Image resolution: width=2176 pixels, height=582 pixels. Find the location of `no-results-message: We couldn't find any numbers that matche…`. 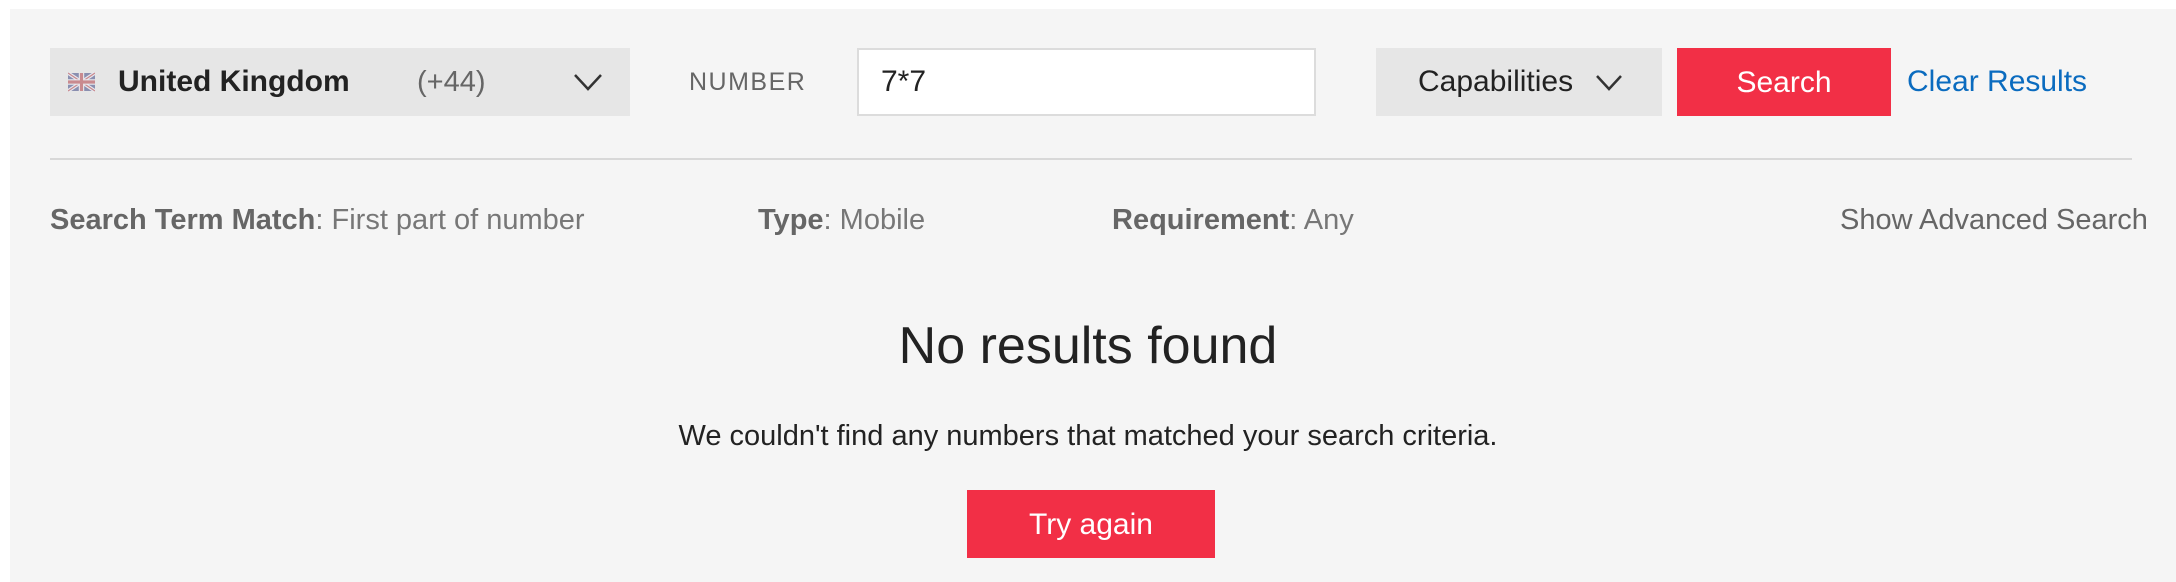

no-results-message: We couldn't find any numbers that matche… is located at coordinates (1088, 436).